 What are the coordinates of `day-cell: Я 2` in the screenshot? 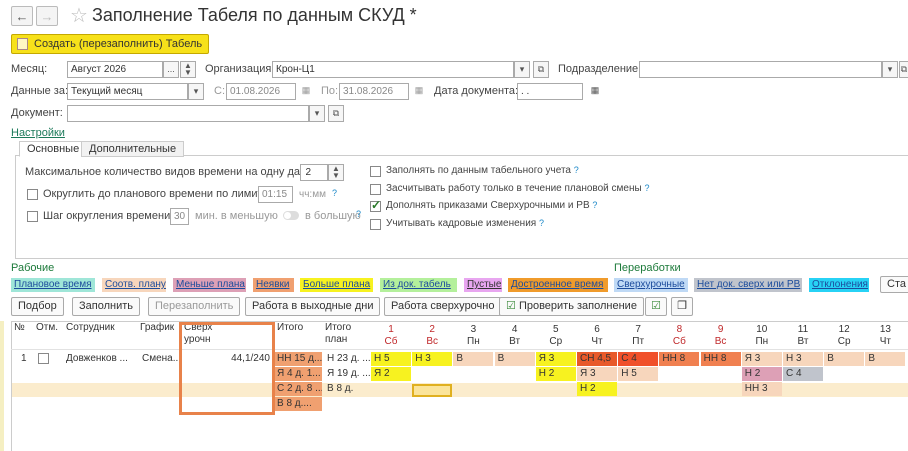 It's located at (391, 374).